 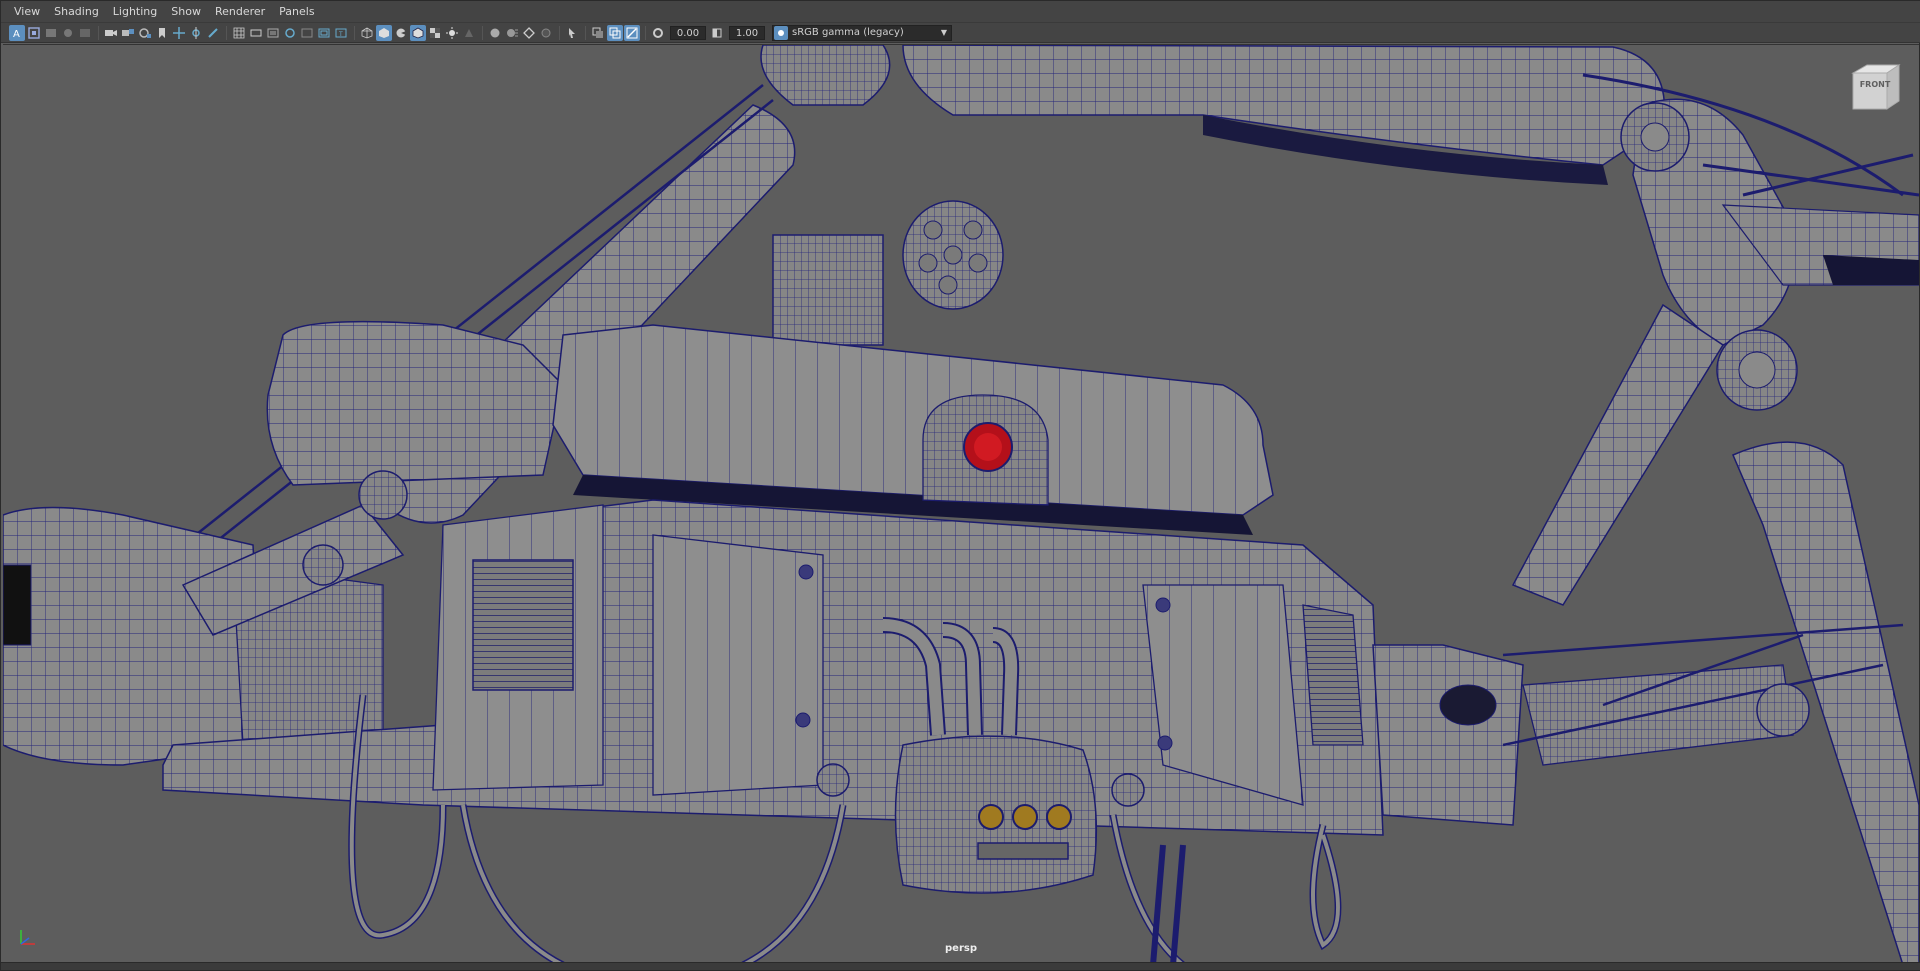 What do you see at coordinates (658, 33) in the screenshot?
I see `exposure-icon` at bounding box center [658, 33].